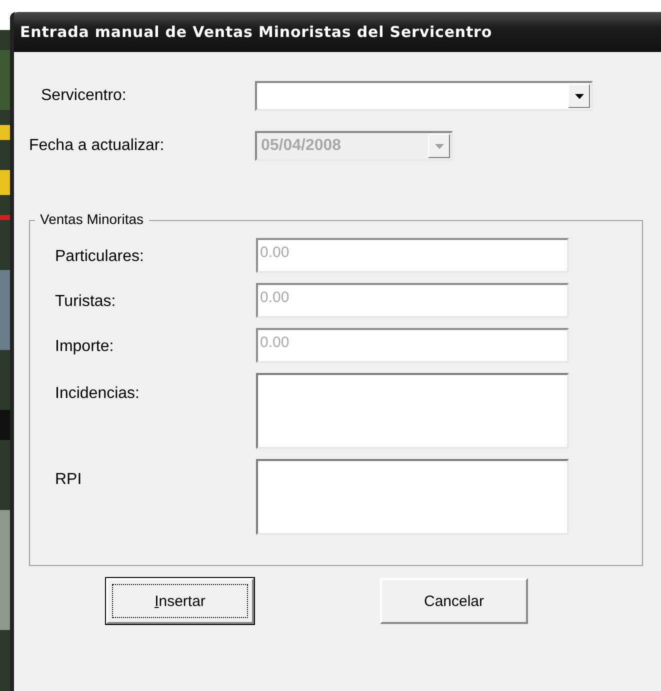 This screenshot has width=661, height=691. What do you see at coordinates (91, 219) in the screenshot?
I see `group-title: Ventas Minoritas` at bounding box center [91, 219].